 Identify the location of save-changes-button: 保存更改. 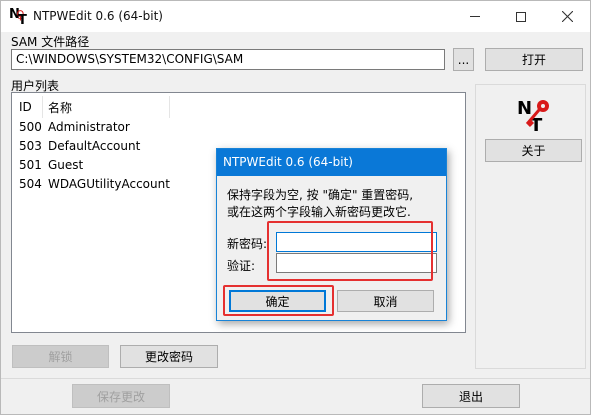
(121, 396).